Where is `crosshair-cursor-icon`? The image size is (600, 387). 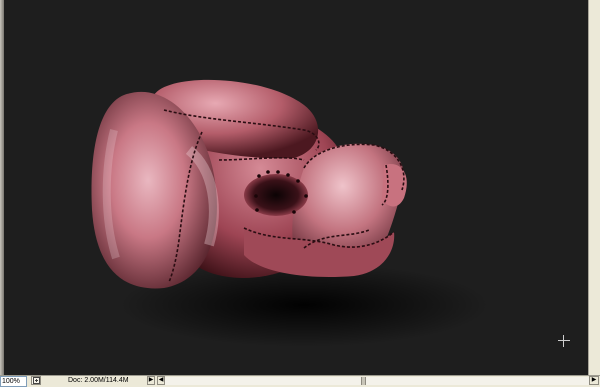
crosshair-cursor-icon is located at coordinates (564, 341).